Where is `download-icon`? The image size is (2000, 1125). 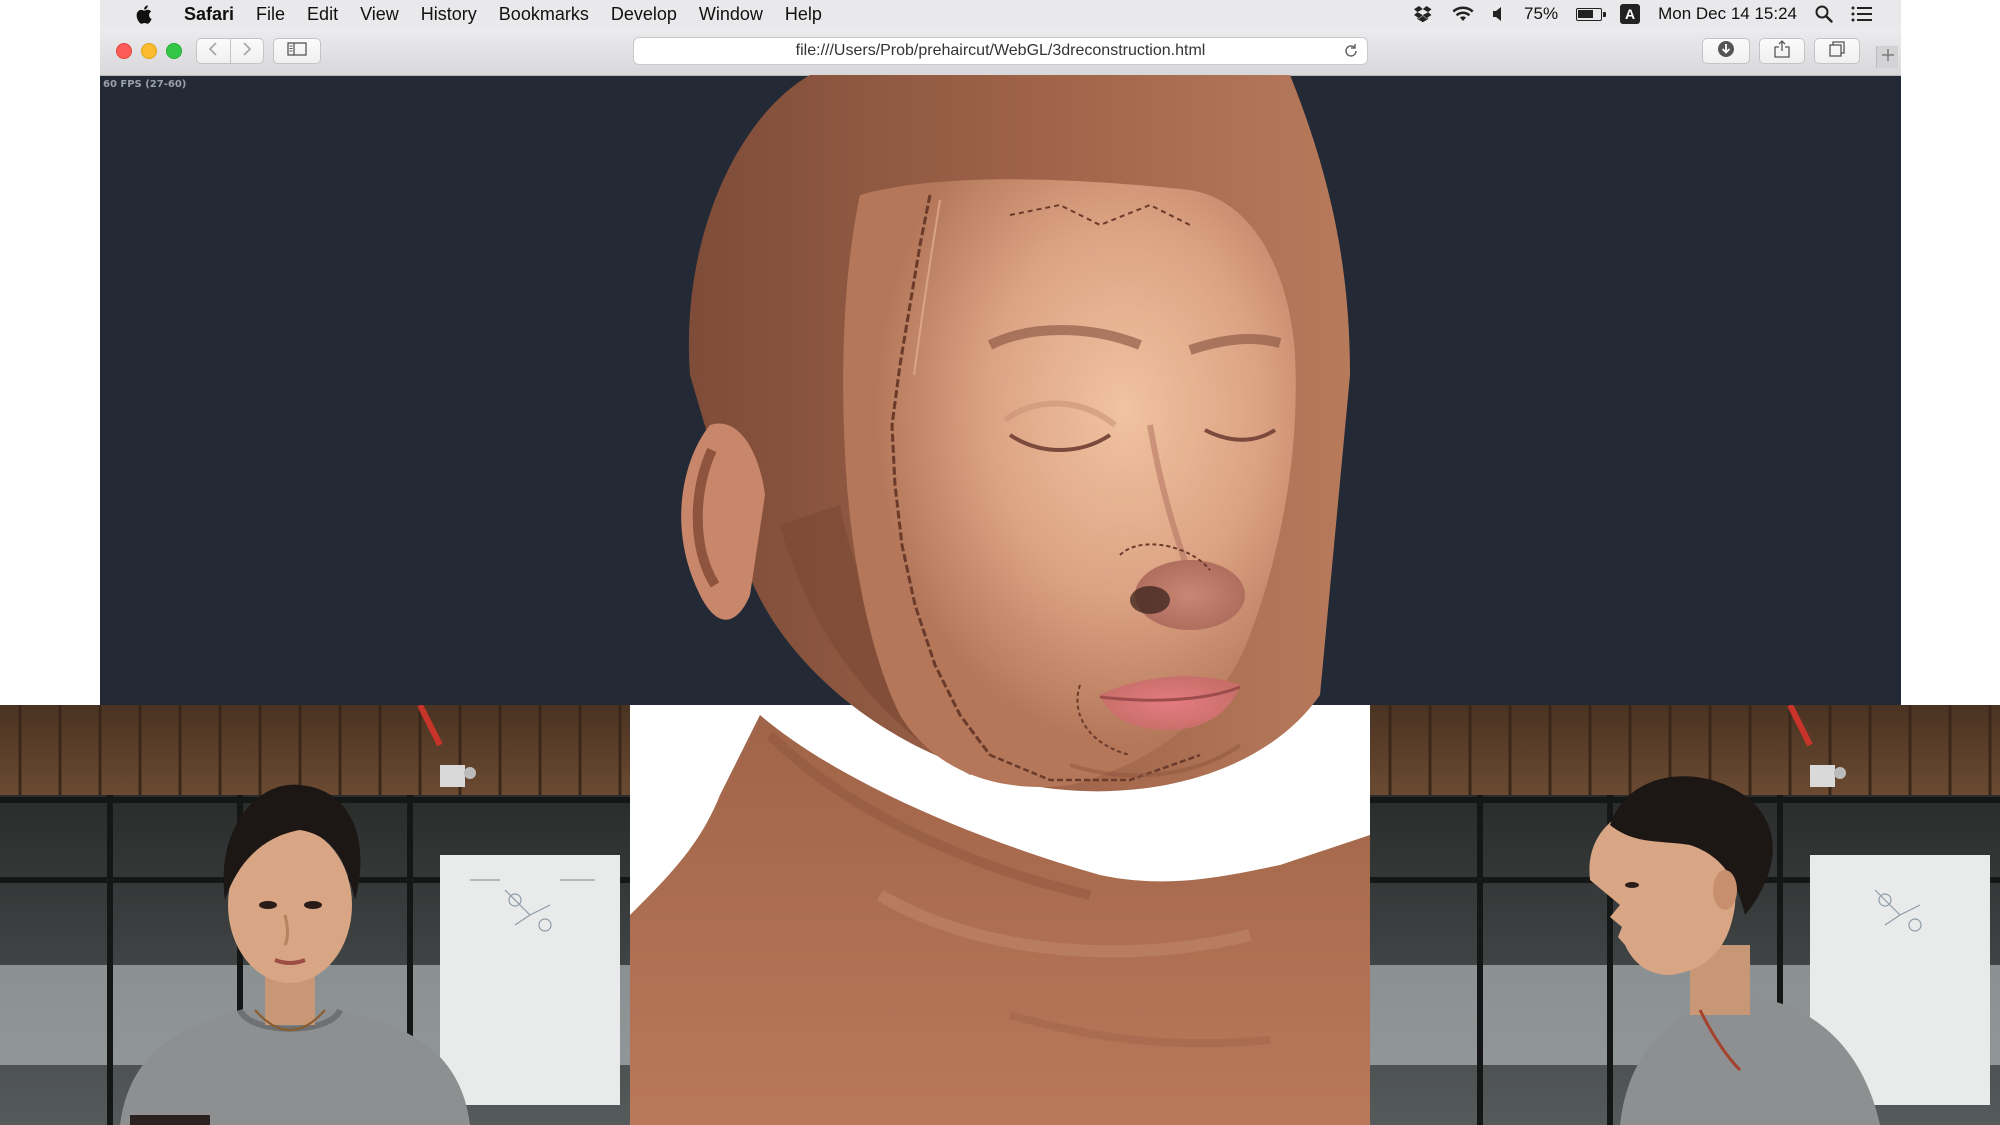 download-icon is located at coordinates (1726, 51).